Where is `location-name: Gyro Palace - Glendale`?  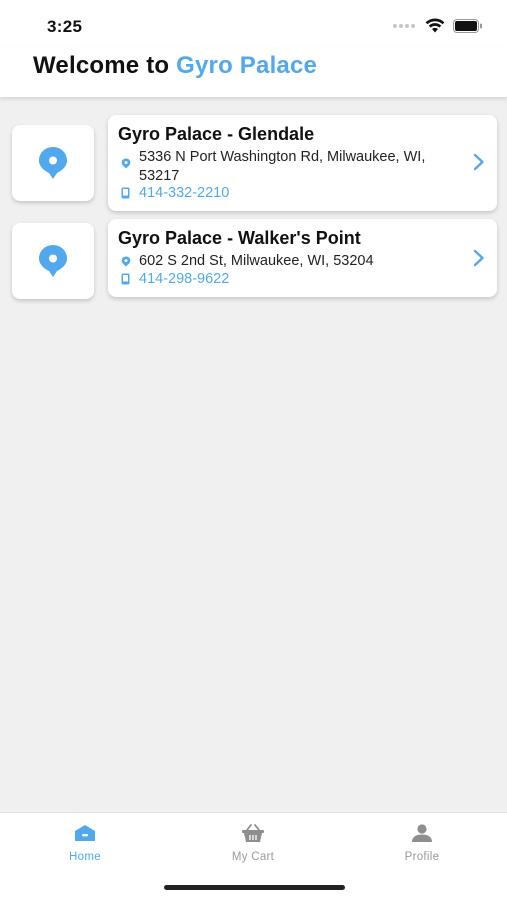 location-name: Gyro Palace - Glendale is located at coordinates (216, 134).